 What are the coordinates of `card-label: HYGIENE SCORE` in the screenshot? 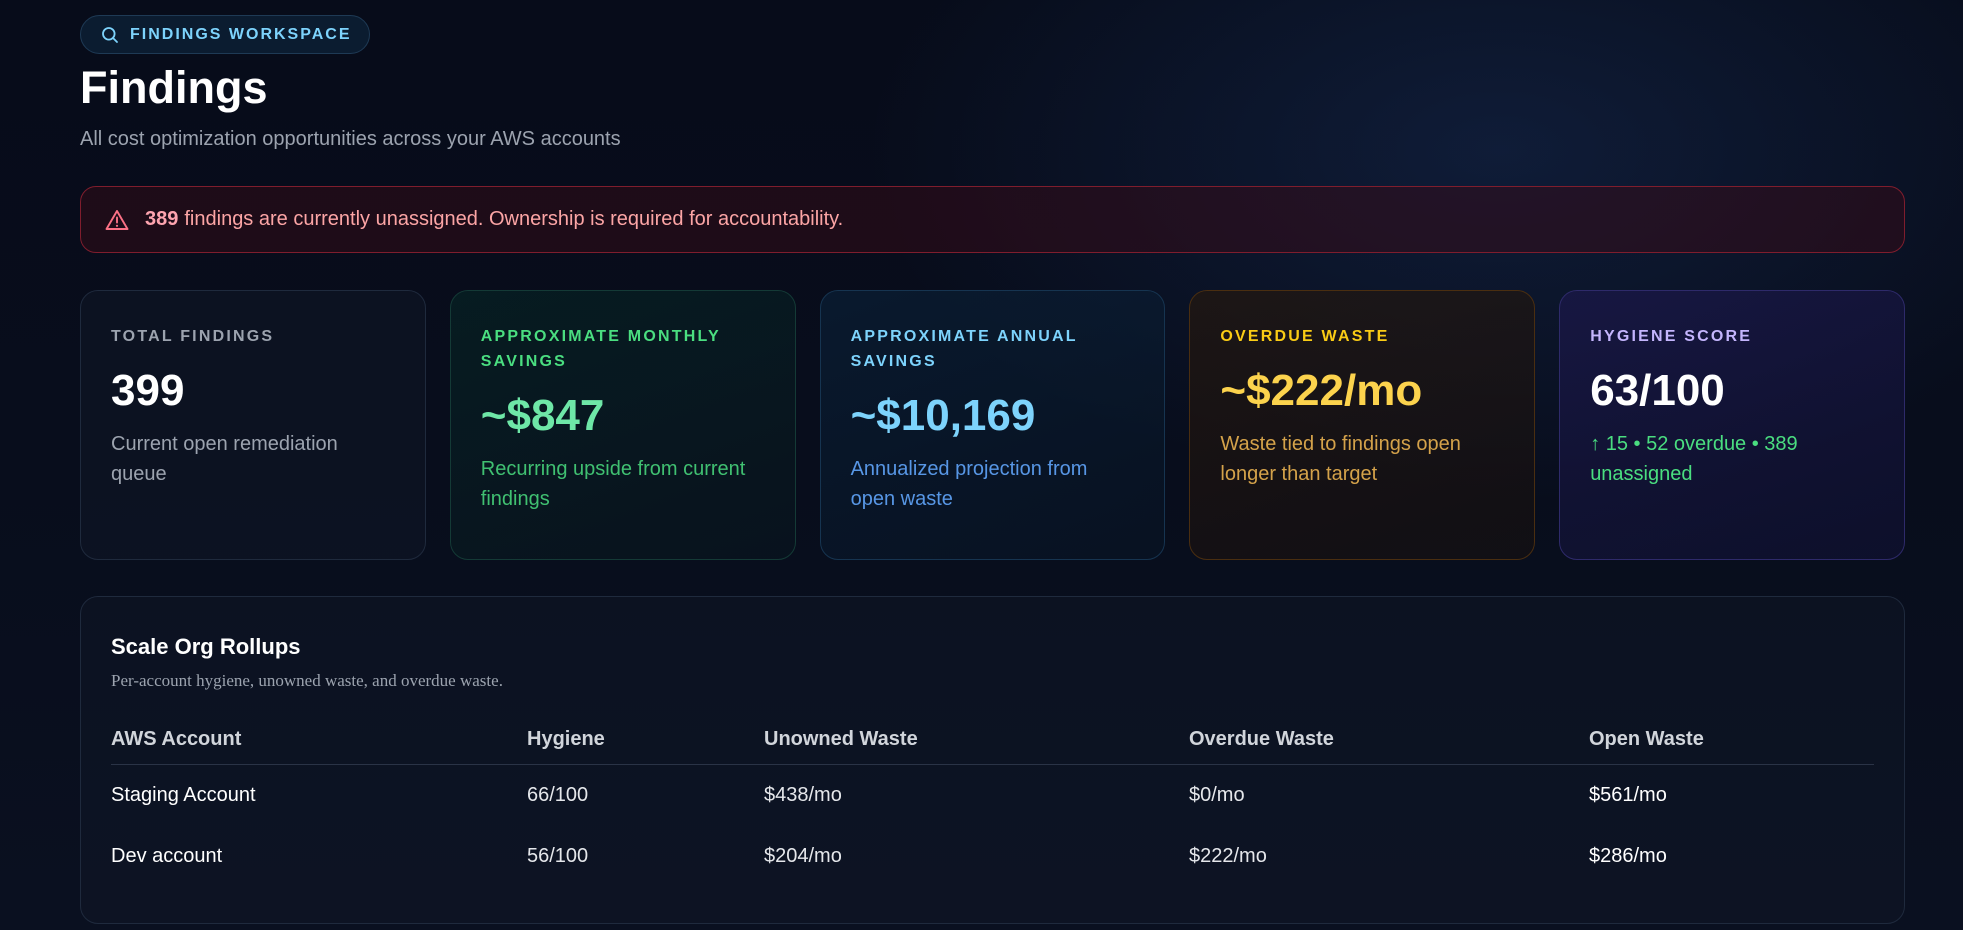 It's located at (1671, 336).